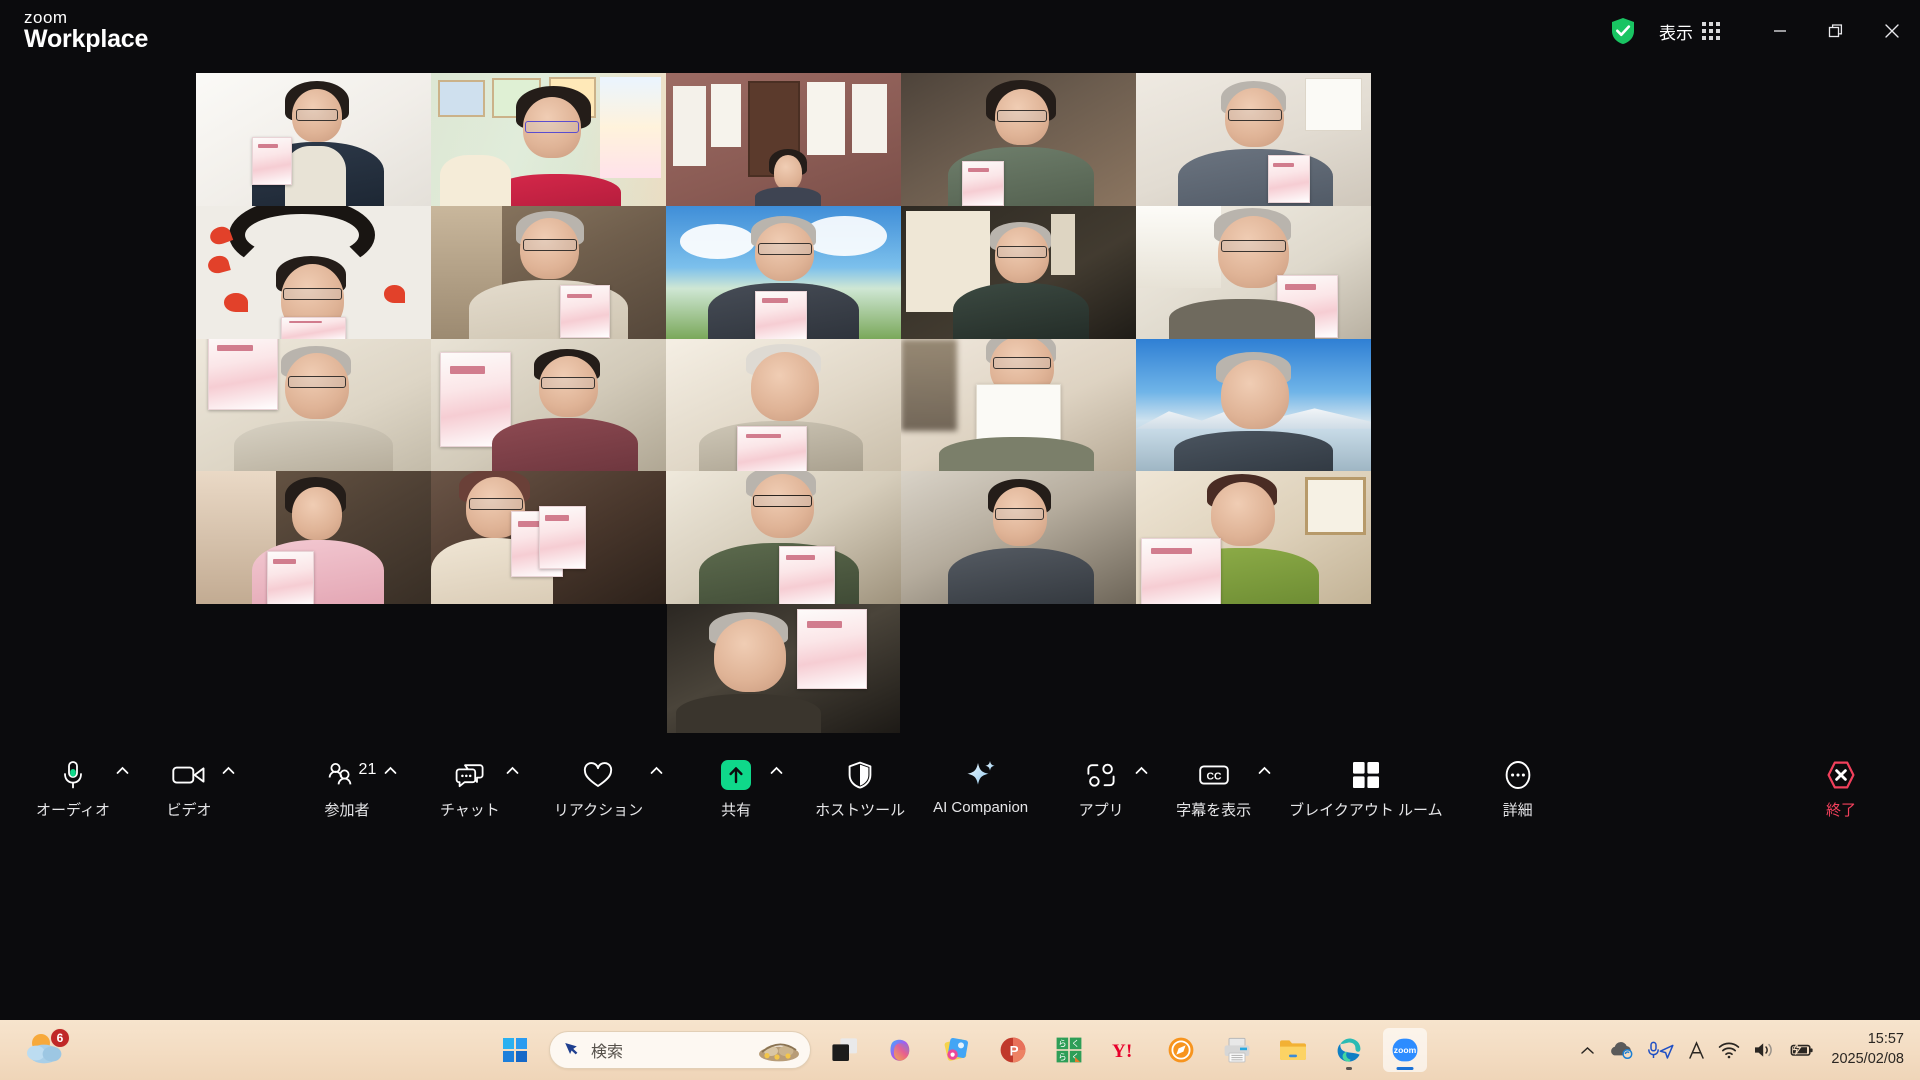 This screenshot has width=1920, height=1080. What do you see at coordinates (351, 775) in the screenshot?
I see `participants-icon: 21` at bounding box center [351, 775].